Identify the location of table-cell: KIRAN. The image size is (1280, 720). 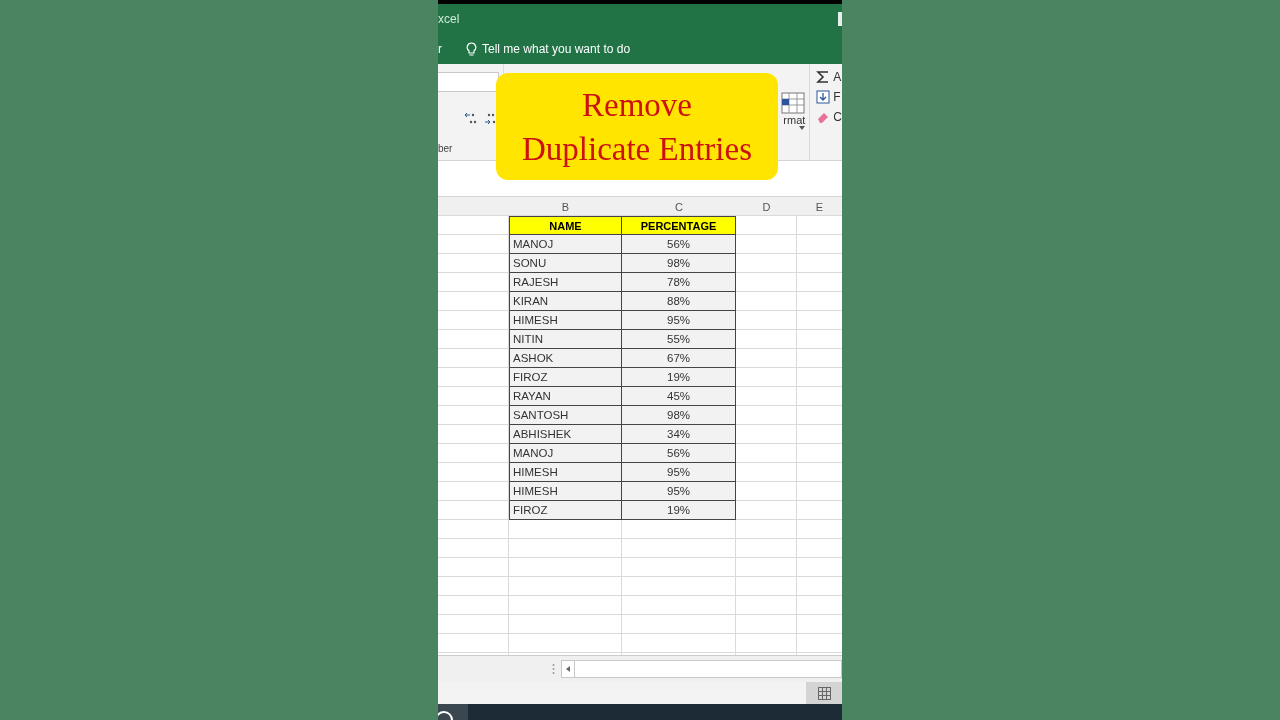
(565, 301).